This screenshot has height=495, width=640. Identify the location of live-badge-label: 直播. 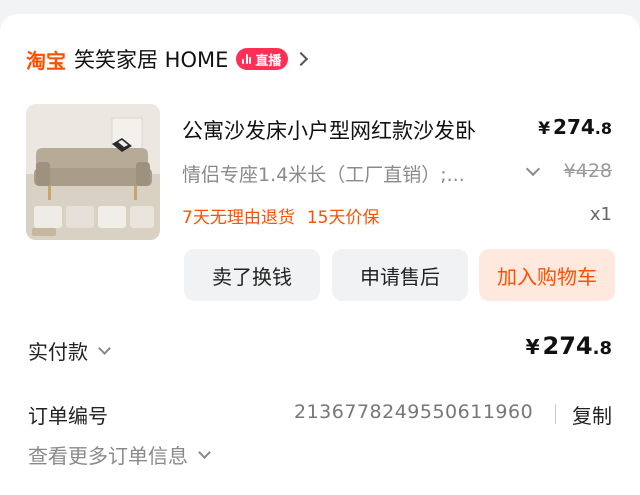
(268, 61).